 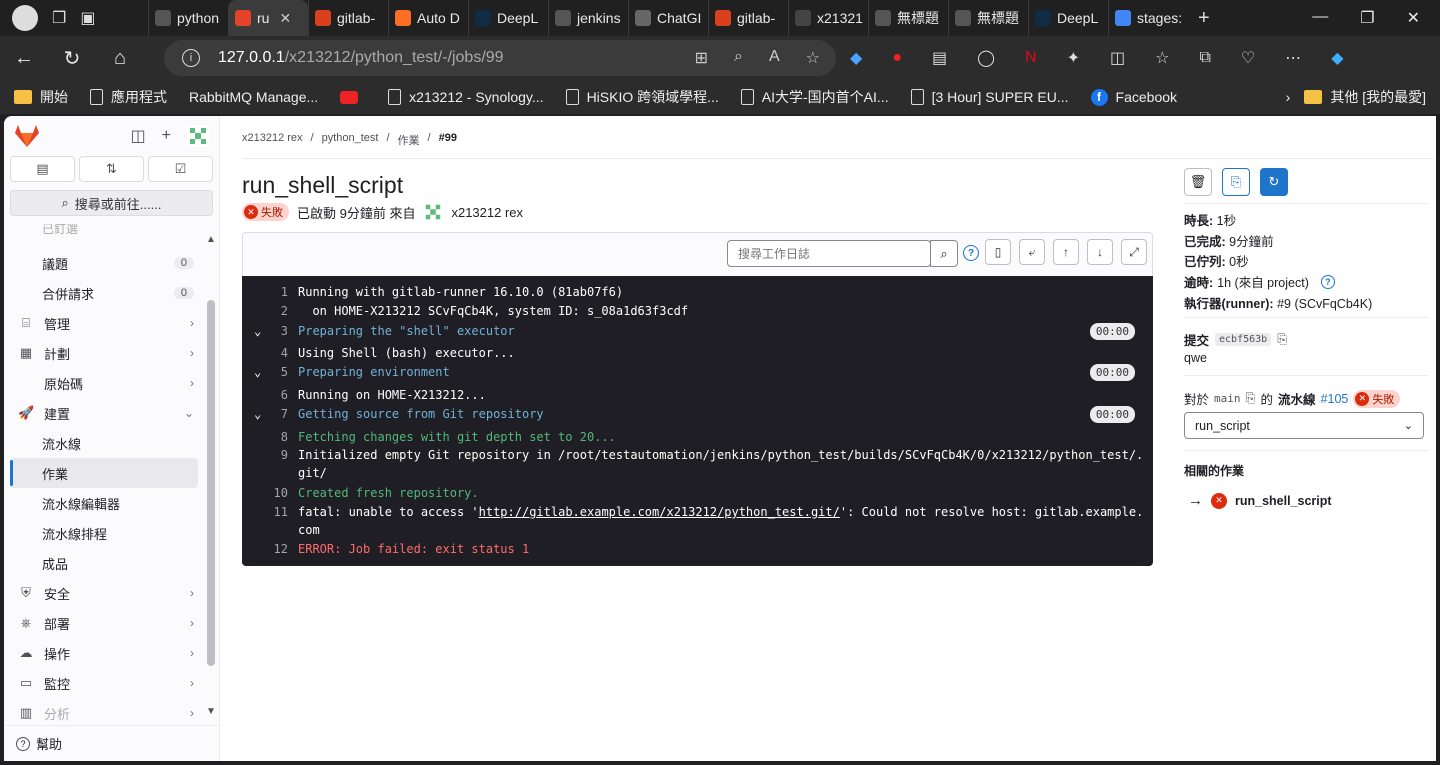 I want to click on merge-requests-counter-button: ⇅, so click(x=111, y=169).